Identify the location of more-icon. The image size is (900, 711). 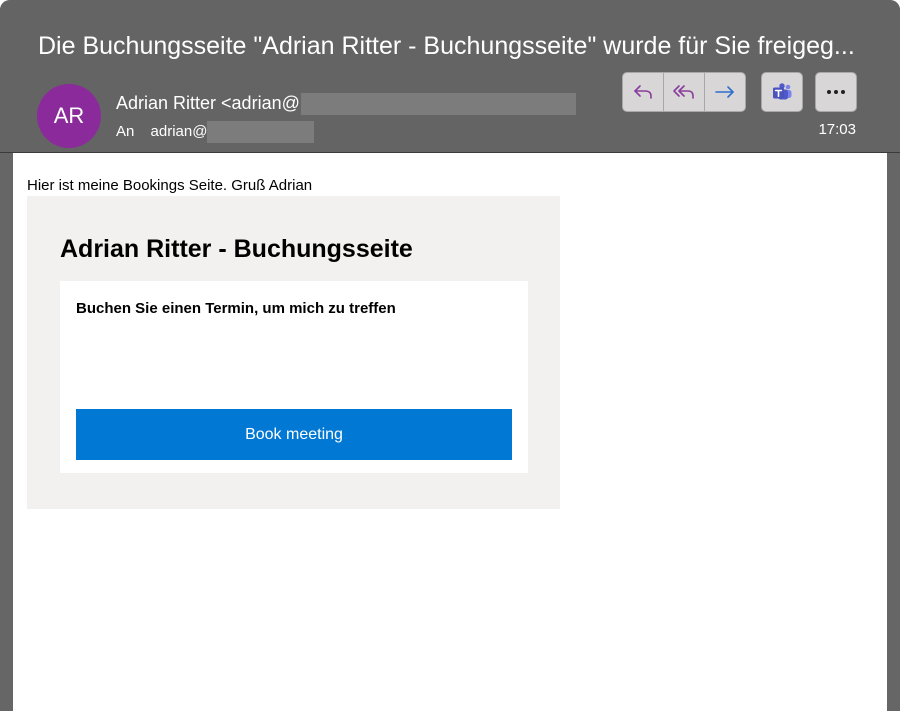
(836, 92).